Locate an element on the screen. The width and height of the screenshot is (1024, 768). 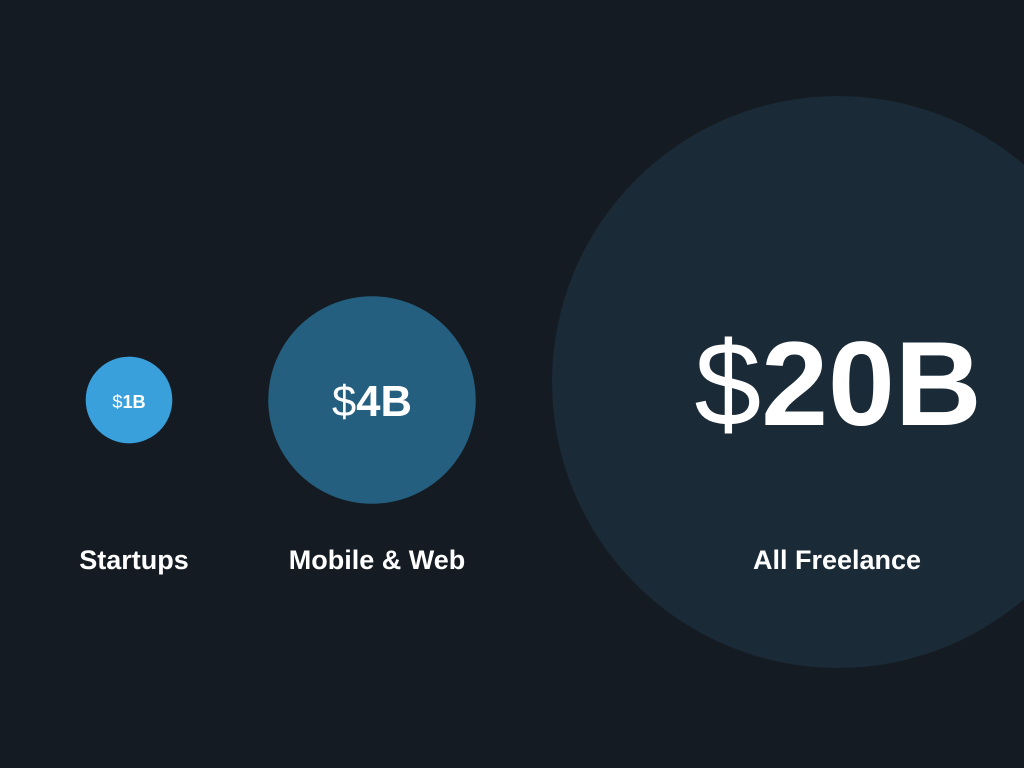
amount-2: 20B is located at coordinates (871, 384).